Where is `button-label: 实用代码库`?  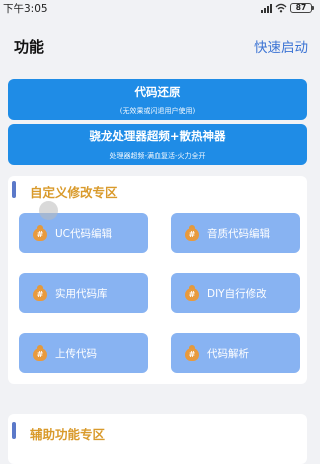
button-label: 实用代码库 is located at coordinates (81, 293).